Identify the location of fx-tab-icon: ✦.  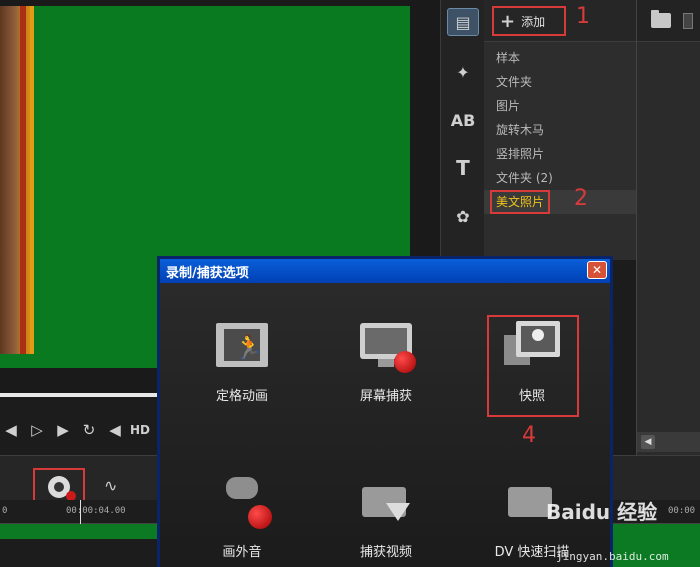
(463, 72).